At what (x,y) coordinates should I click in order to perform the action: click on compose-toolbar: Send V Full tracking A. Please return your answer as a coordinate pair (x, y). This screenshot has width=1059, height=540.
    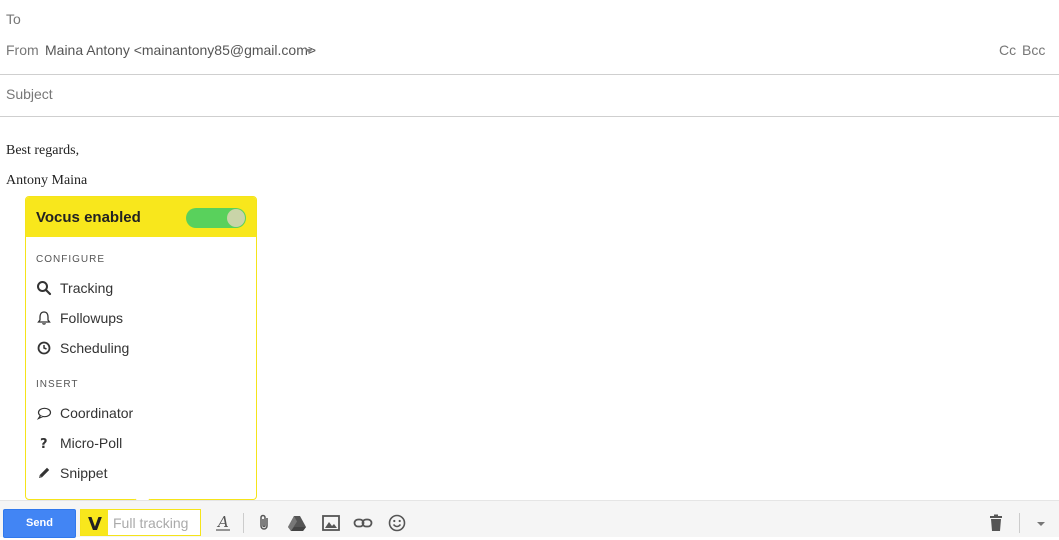
    Looking at the image, I should click on (529, 519).